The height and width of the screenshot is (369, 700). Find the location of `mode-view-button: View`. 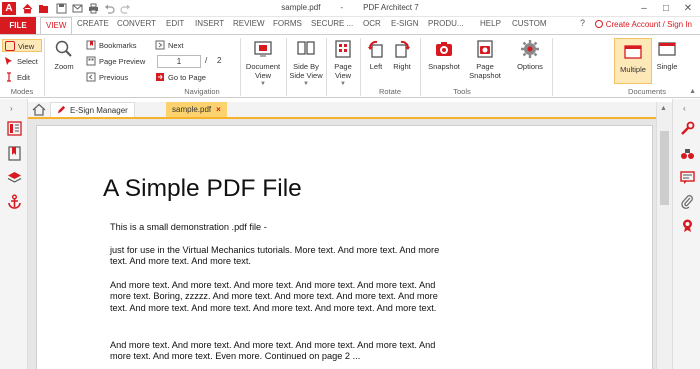

mode-view-button: View is located at coordinates (22, 45).